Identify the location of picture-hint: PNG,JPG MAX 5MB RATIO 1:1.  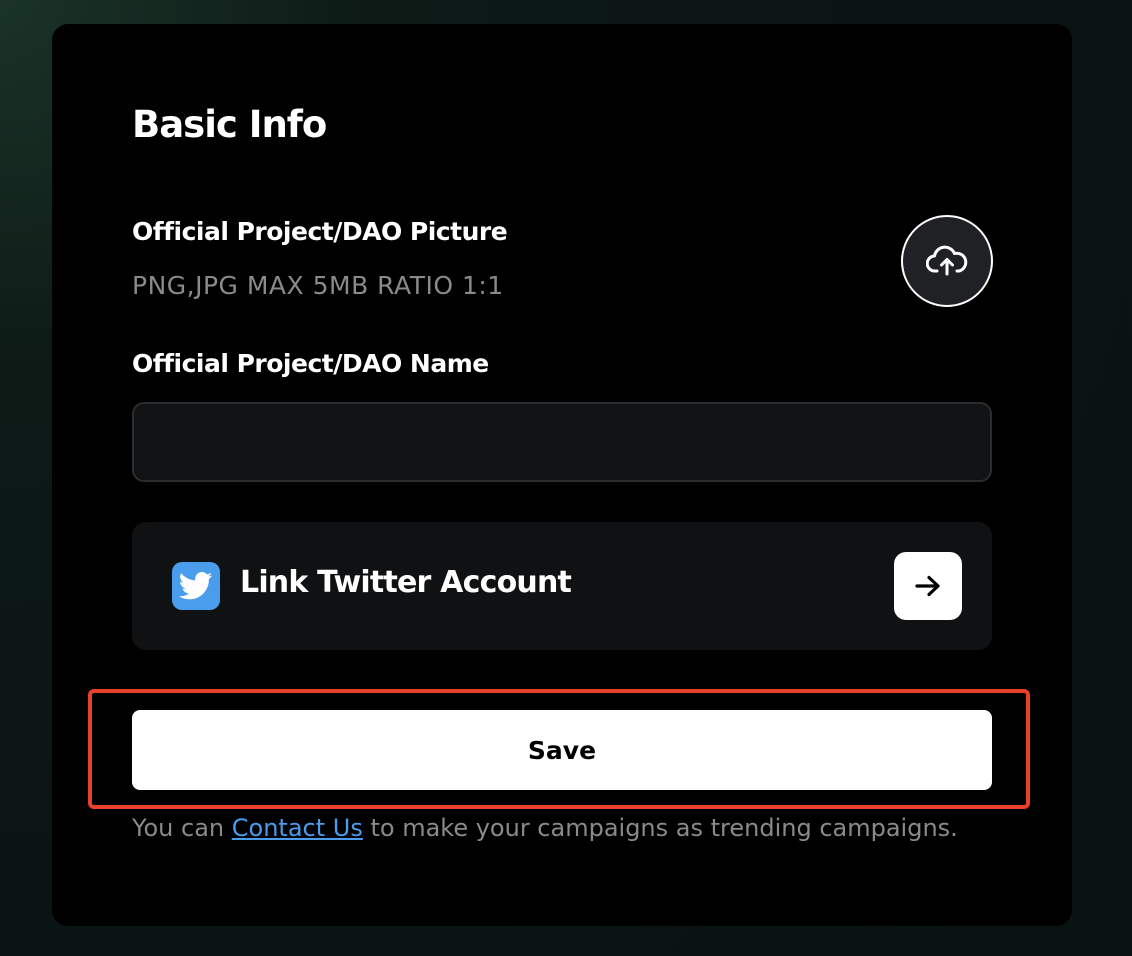
(318, 285).